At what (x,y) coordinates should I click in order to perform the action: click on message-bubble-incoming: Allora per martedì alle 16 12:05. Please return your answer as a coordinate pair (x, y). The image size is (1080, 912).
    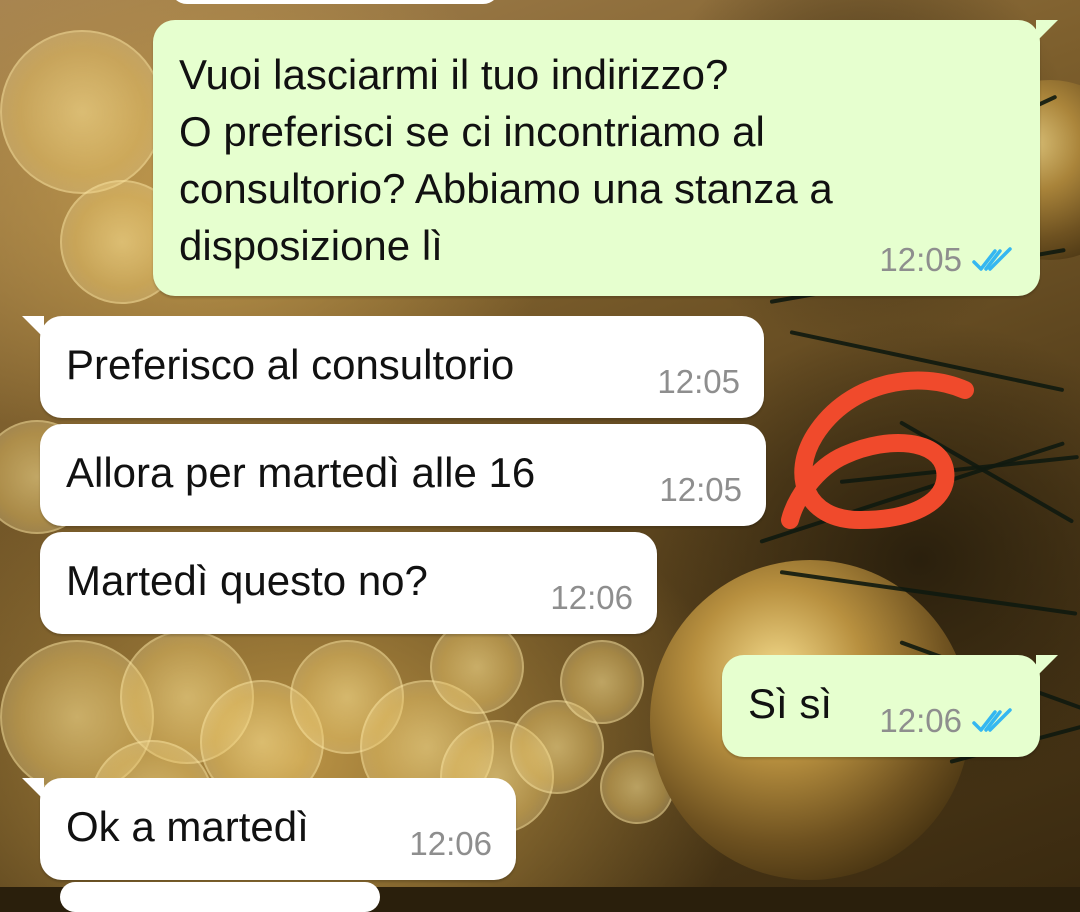
    Looking at the image, I should click on (403, 475).